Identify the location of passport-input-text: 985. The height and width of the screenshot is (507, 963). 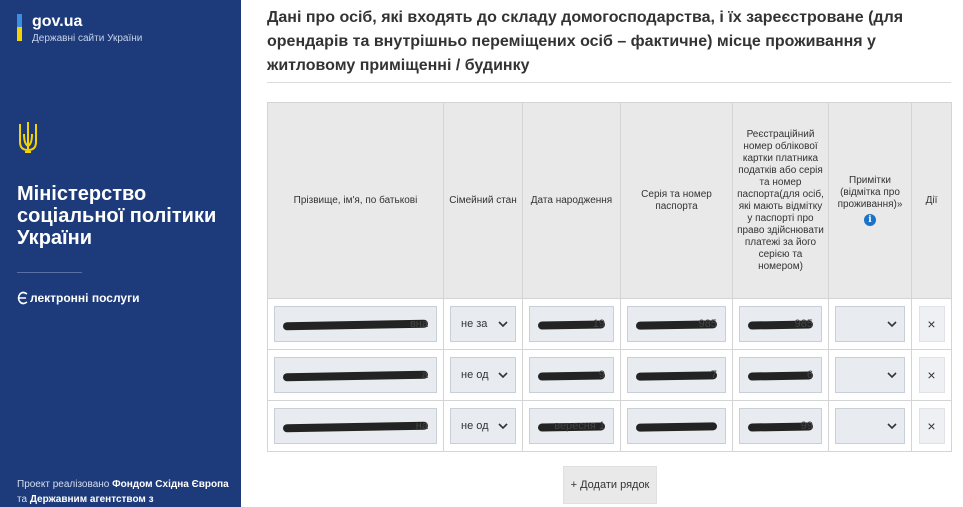
(707, 324).